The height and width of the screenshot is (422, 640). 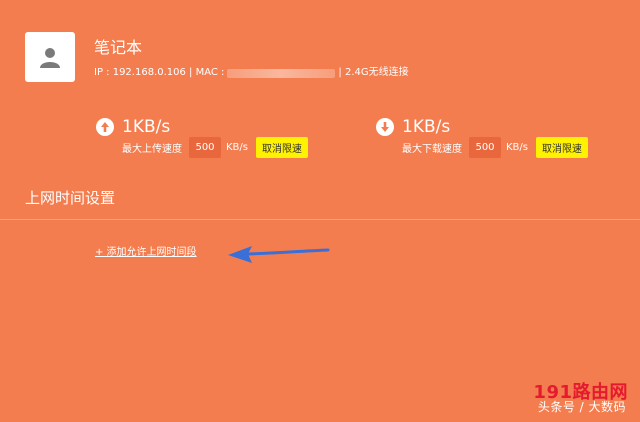 What do you see at coordinates (432, 149) in the screenshot?
I see `download-limit-label: 最大下载速度` at bounding box center [432, 149].